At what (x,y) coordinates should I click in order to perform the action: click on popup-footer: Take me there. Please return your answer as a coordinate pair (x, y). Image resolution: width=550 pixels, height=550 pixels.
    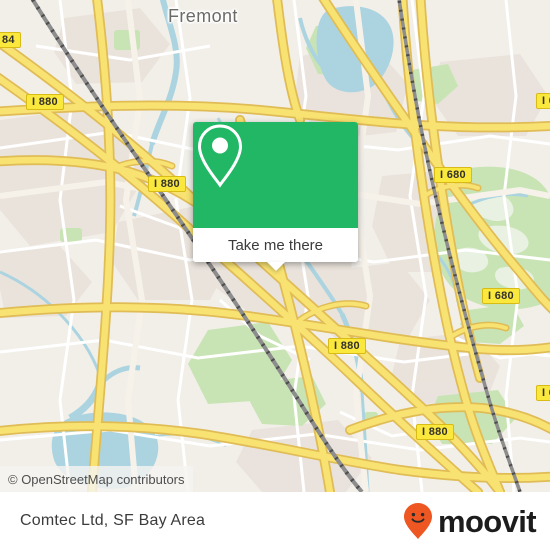
    Looking at the image, I should click on (275, 249).